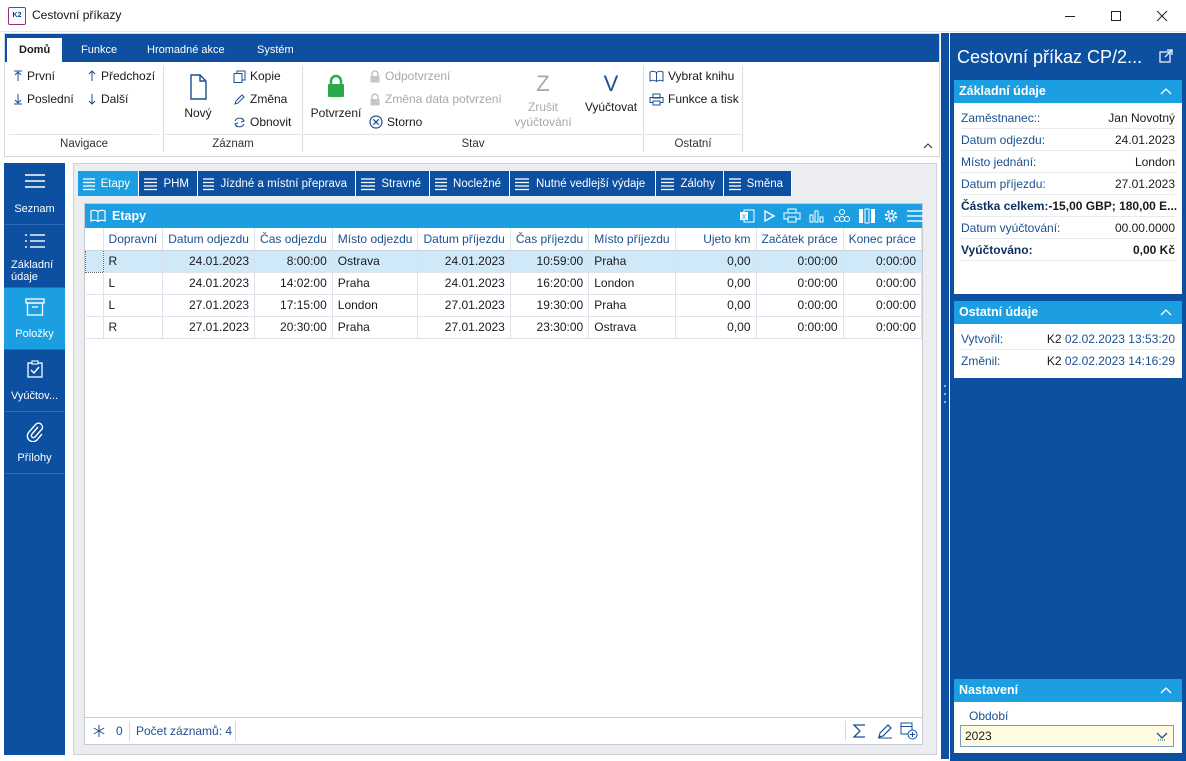  Describe the element at coordinates (34, 443) in the screenshot. I see `nav-prilohy: Přílohy` at that location.